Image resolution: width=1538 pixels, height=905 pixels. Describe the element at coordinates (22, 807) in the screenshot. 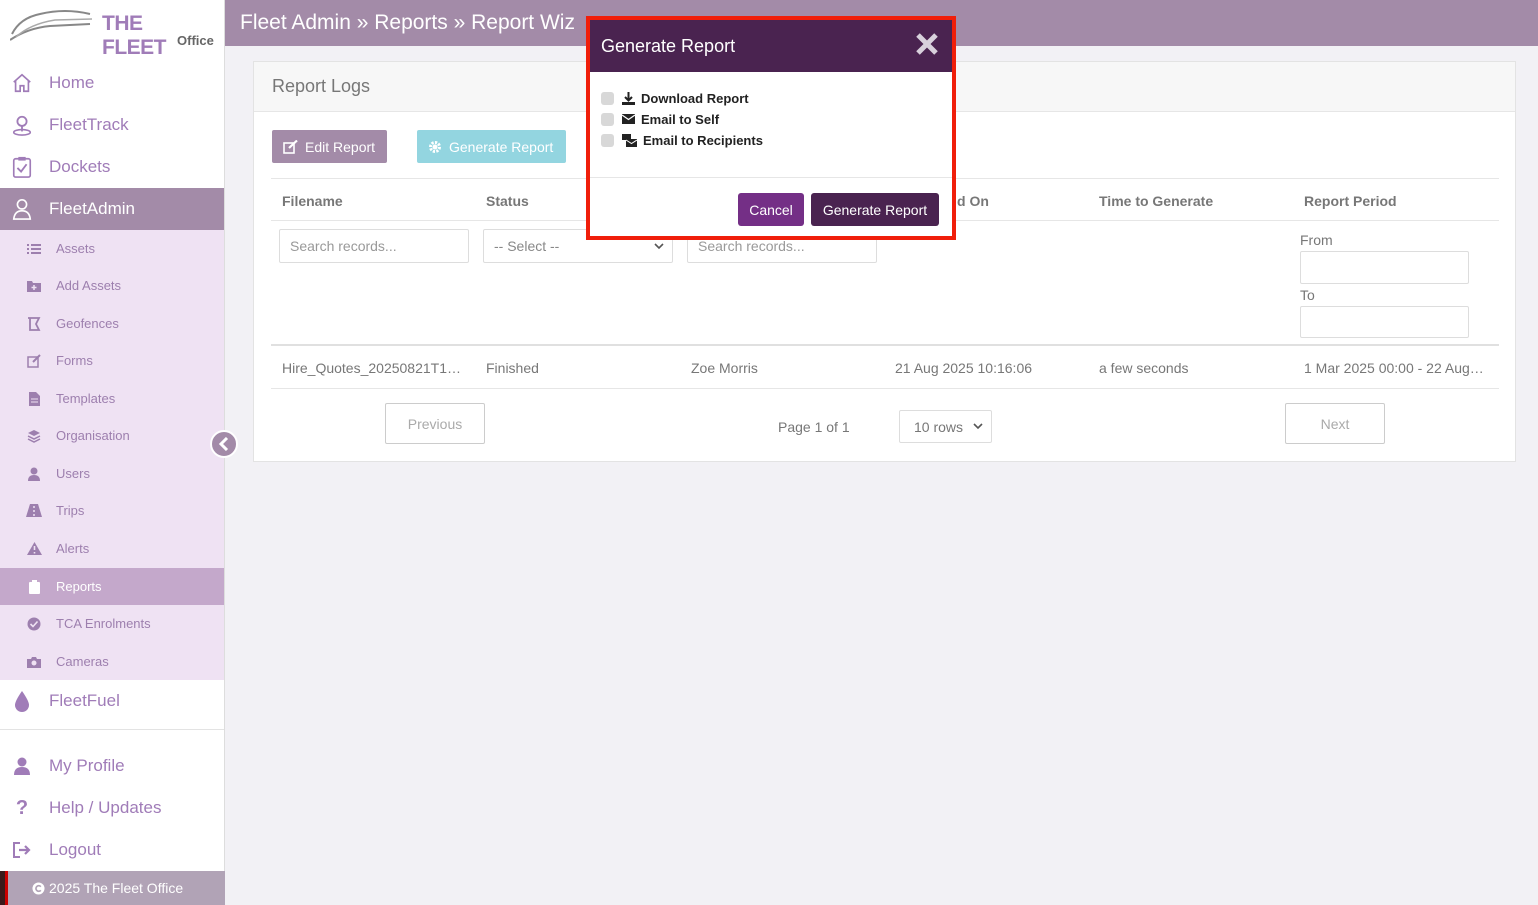

I see `question-icon: ?` at that location.